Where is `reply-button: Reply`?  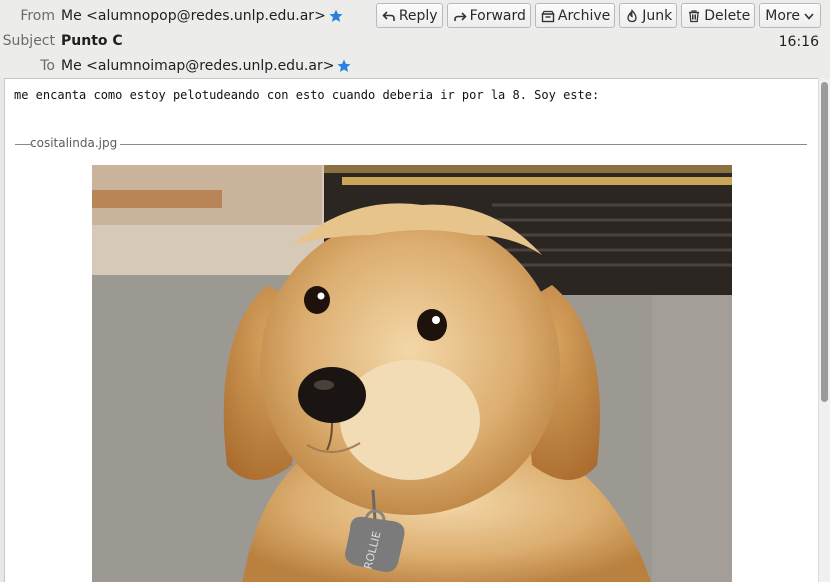
reply-button: Reply is located at coordinates (409, 15).